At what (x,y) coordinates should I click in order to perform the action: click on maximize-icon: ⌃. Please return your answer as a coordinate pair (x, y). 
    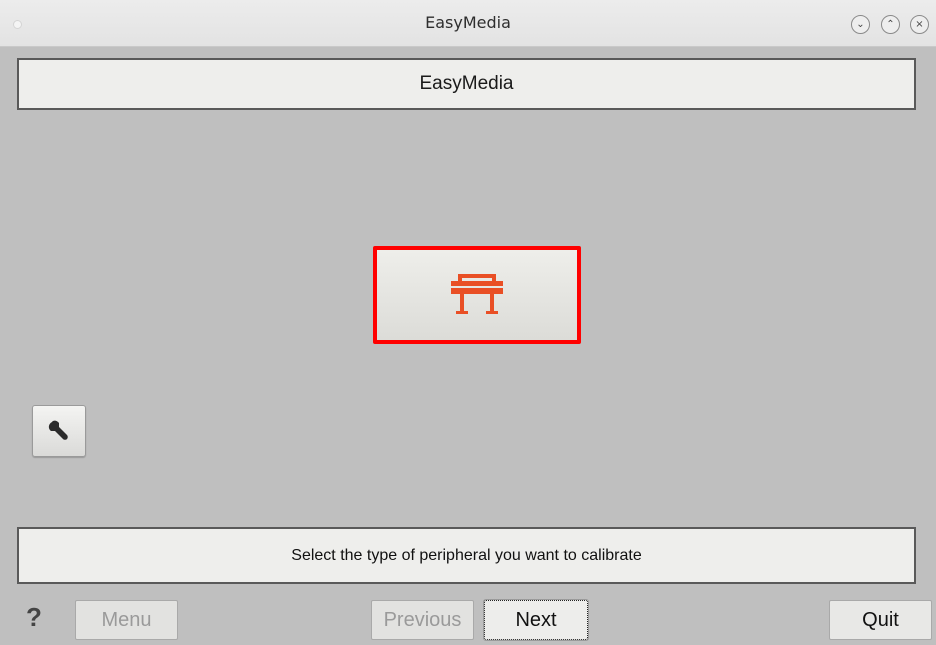
    Looking at the image, I should click on (890, 24).